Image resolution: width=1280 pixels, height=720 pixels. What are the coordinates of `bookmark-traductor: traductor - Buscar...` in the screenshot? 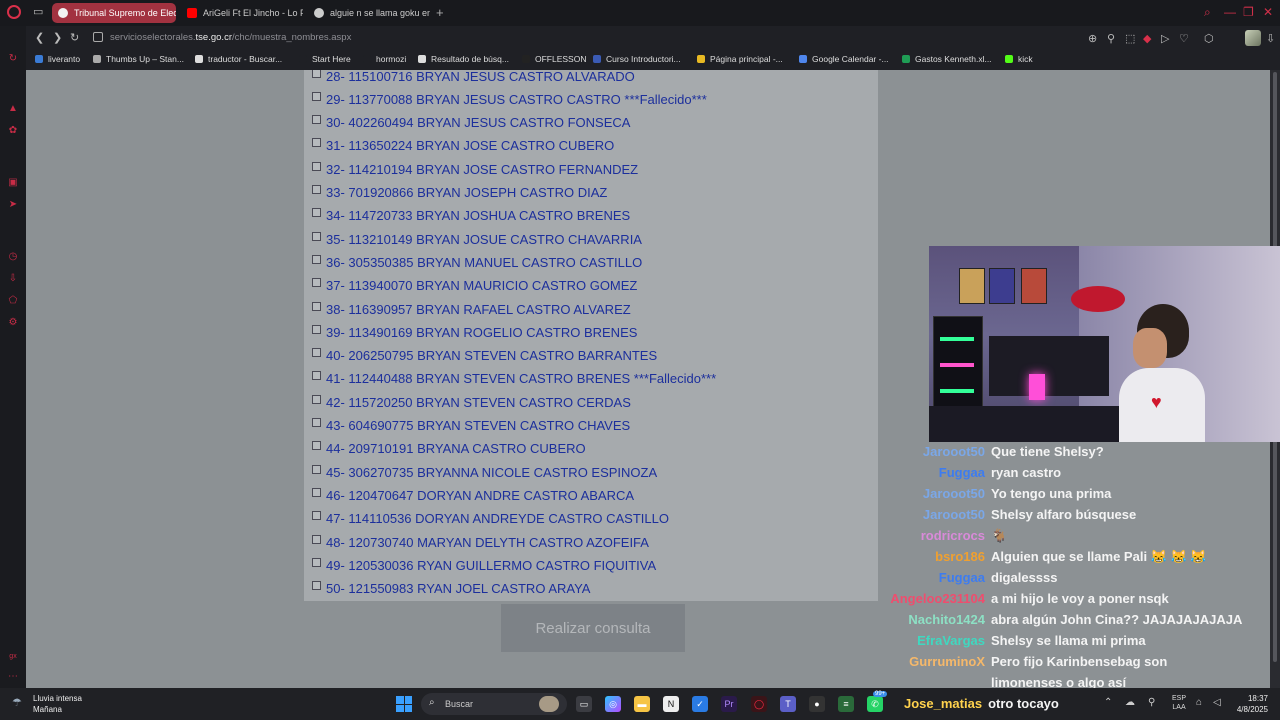 It's located at (238, 59).